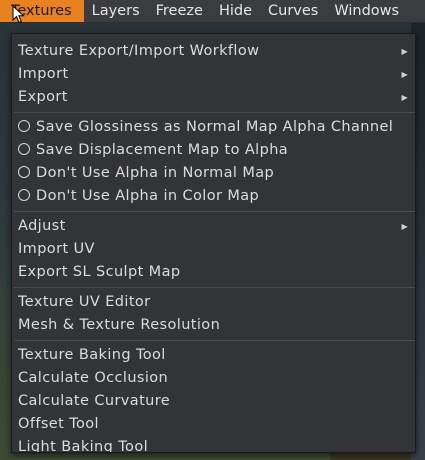 This screenshot has height=460, width=425. Describe the element at coordinates (213, 378) in the screenshot. I see `menu-item-calculate-occlusion: Calculate Occlusion` at that location.